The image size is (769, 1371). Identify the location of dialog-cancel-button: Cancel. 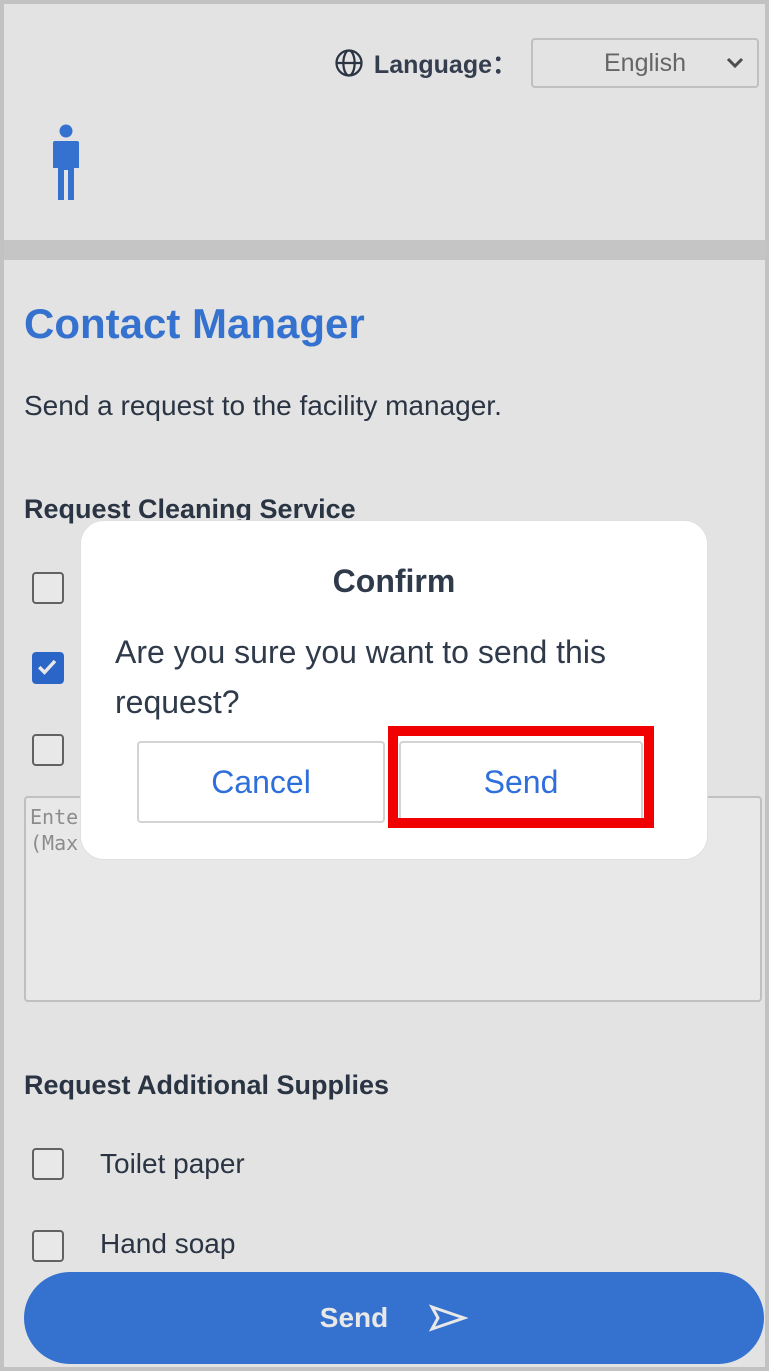
(261, 782).